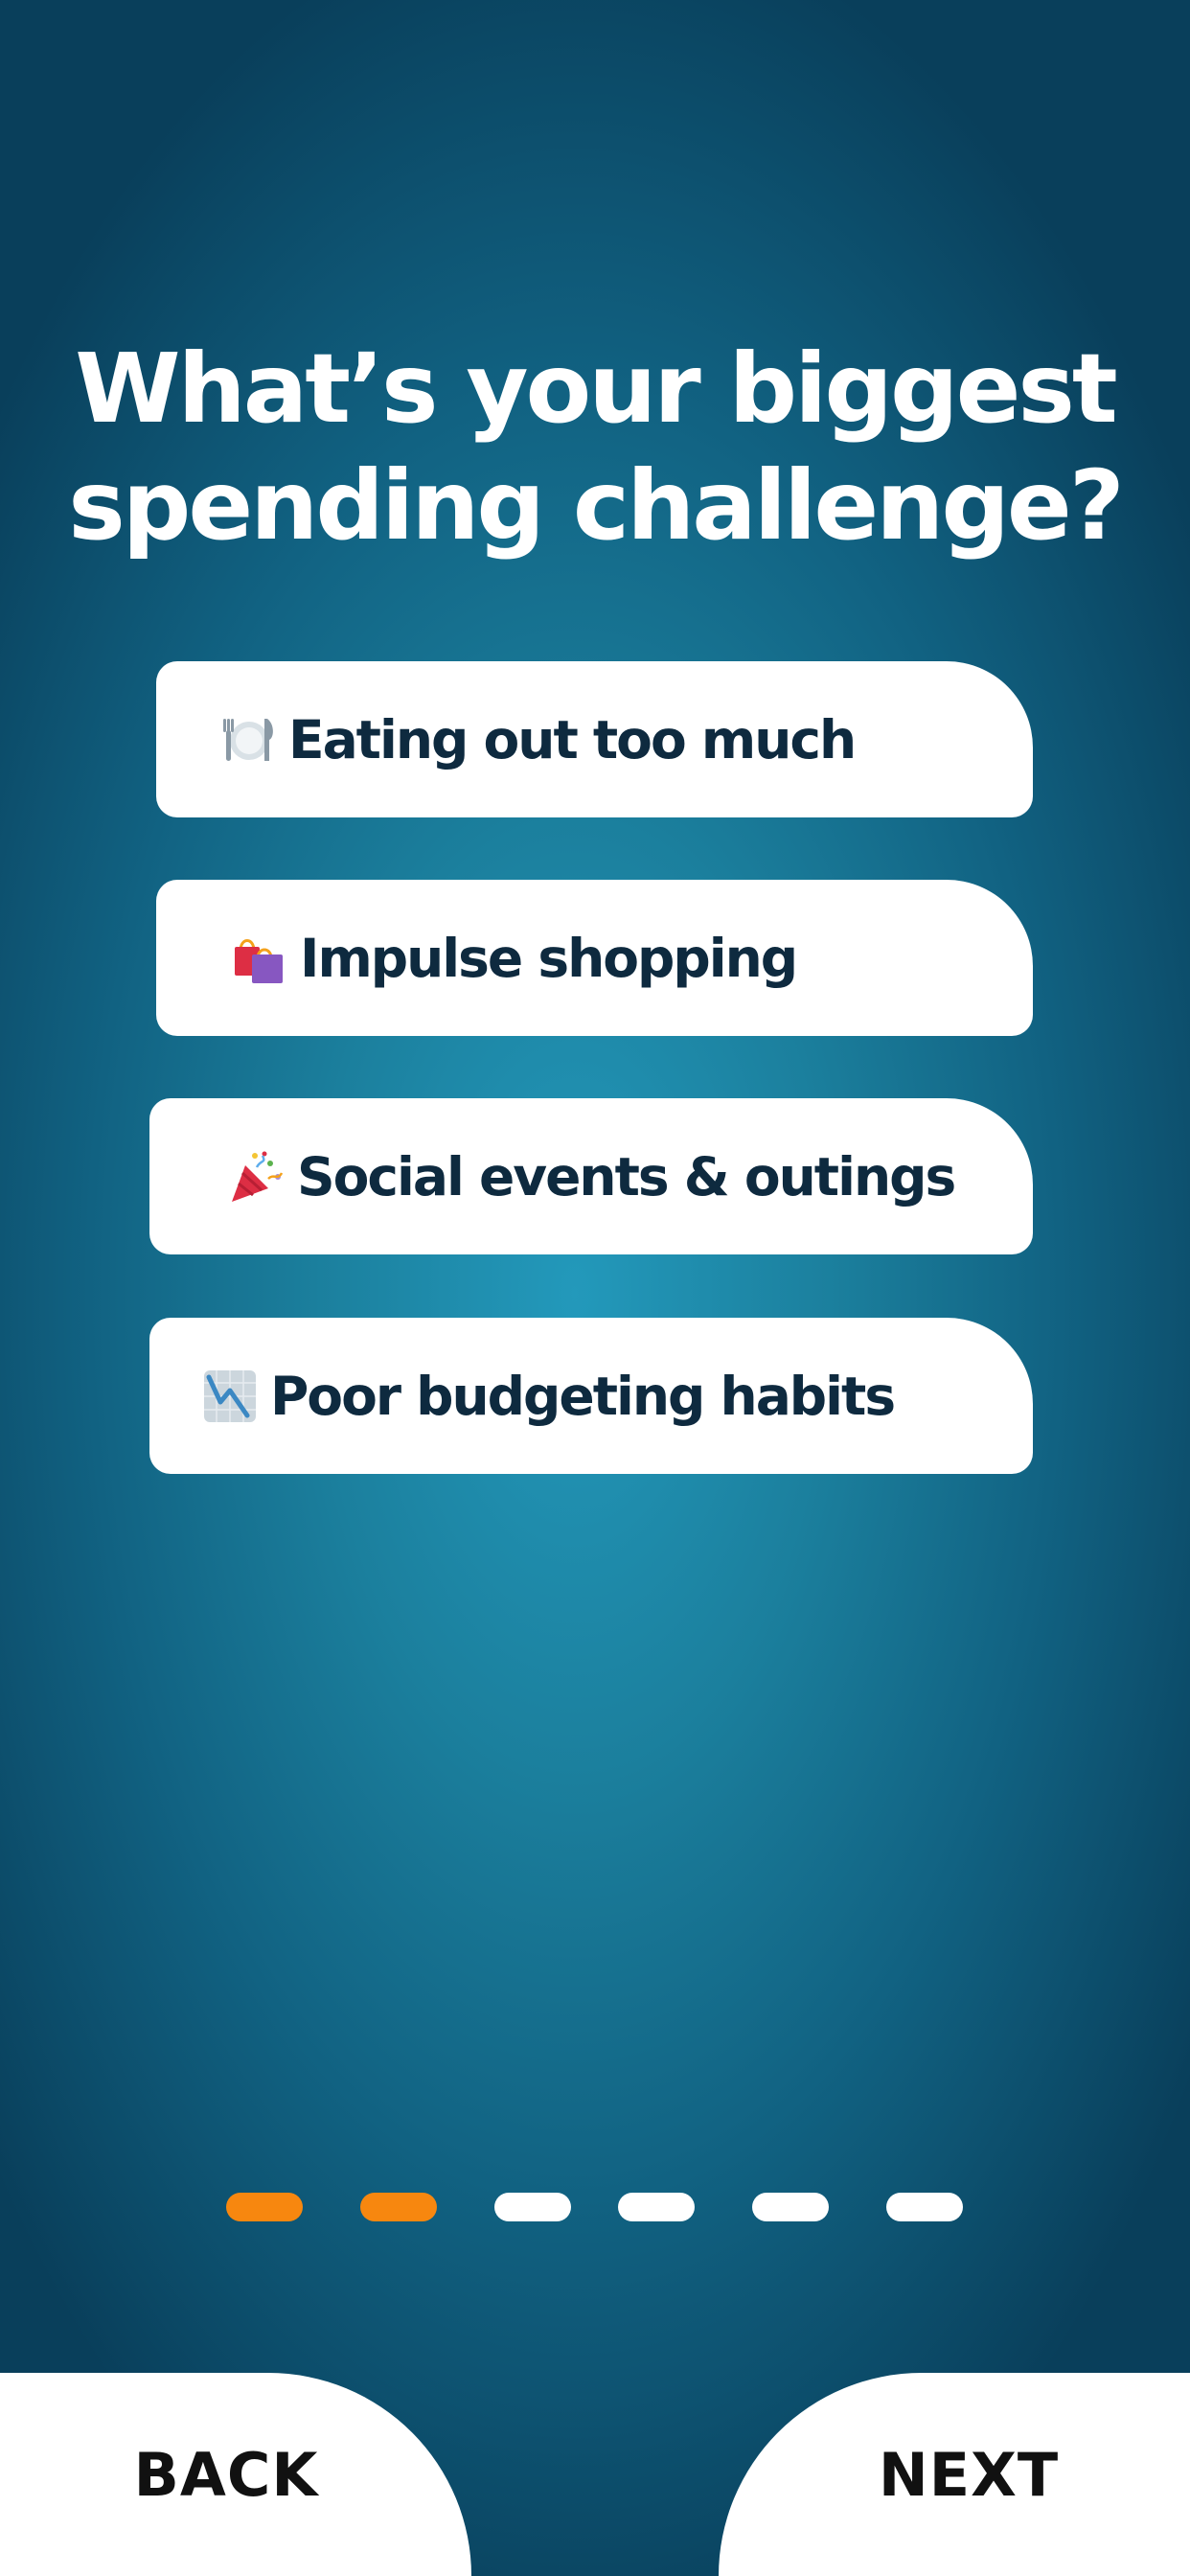 The width and height of the screenshot is (1190, 2576). I want to click on next-button-label: NEXT, so click(969, 2474).